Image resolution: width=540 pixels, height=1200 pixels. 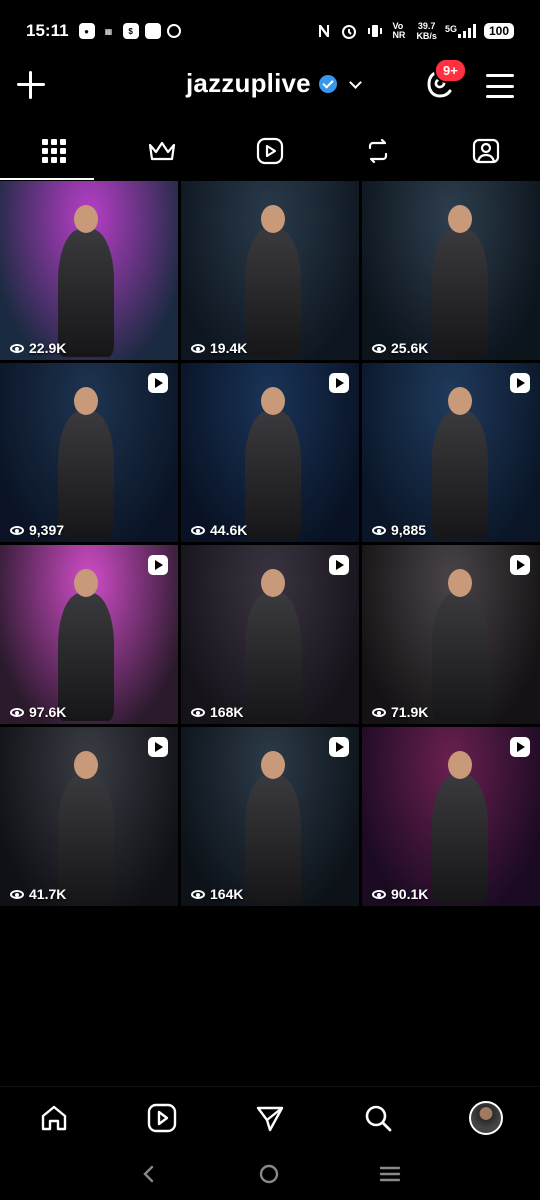 I want to click on tab-reposts, so click(x=378, y=151).